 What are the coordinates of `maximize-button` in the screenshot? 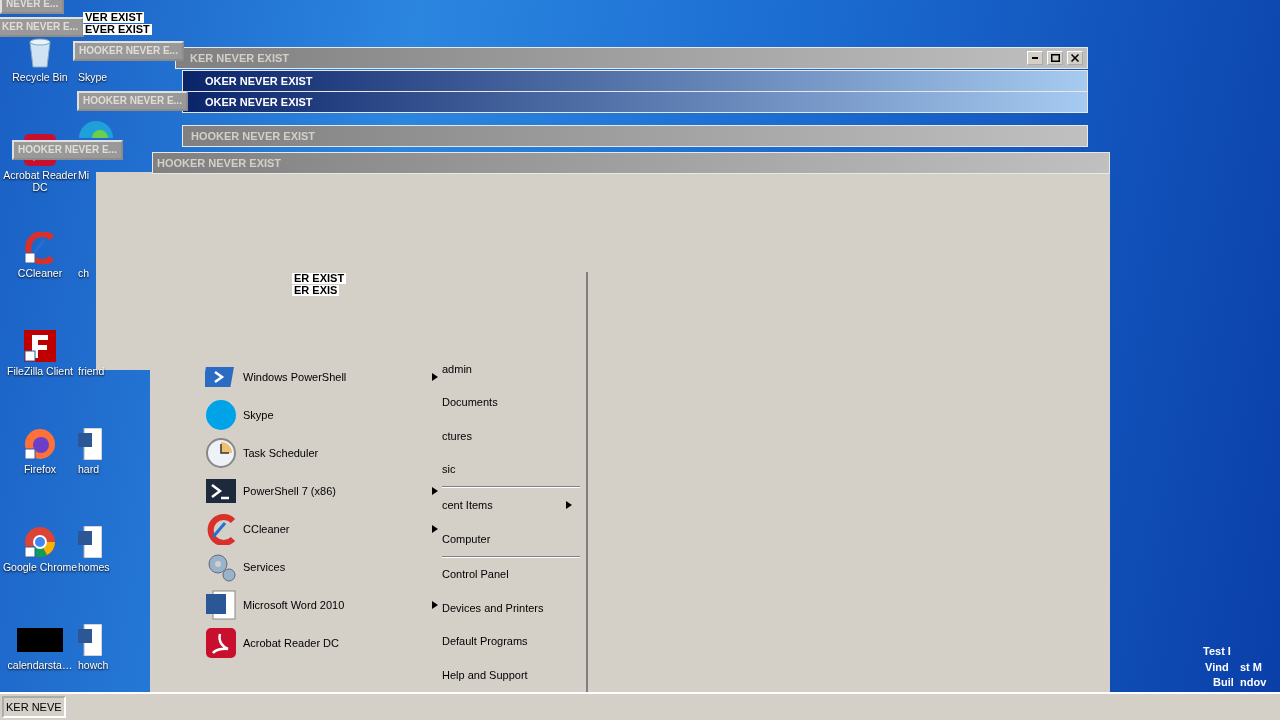 It's located at (1055, 58).